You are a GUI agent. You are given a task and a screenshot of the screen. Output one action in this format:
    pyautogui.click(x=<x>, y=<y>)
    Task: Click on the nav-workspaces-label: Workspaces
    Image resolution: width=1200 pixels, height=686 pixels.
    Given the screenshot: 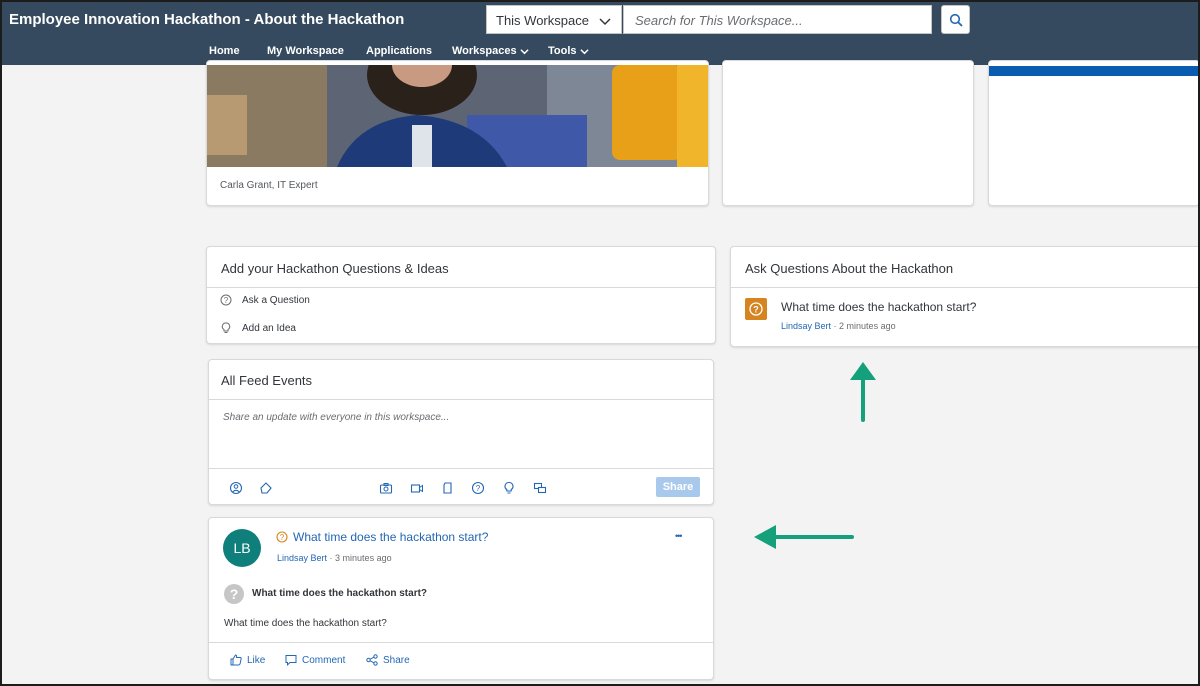 What is the action you would take?
    pyautogui.click(x=484, y=51)
    